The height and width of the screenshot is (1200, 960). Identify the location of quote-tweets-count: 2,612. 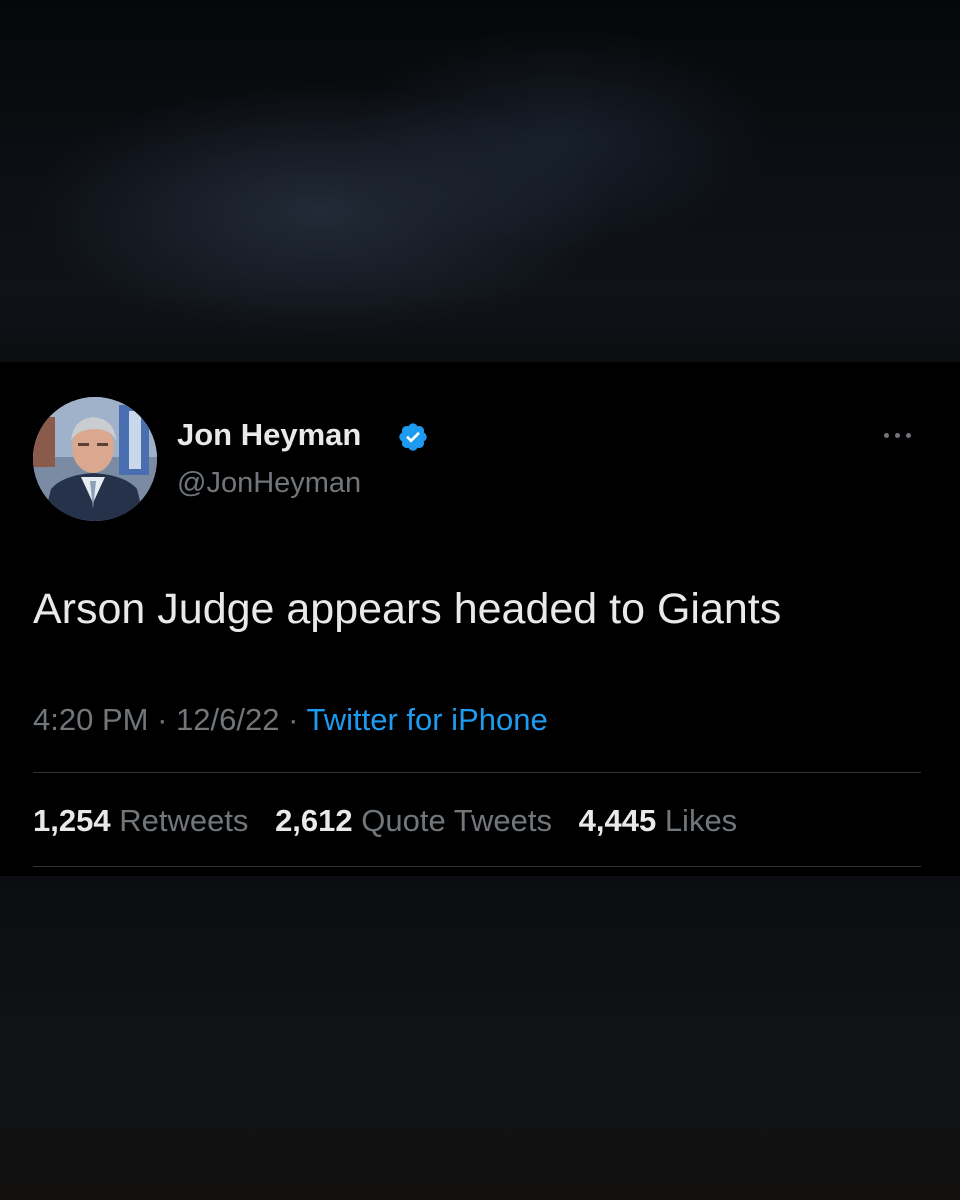
(314, 820).